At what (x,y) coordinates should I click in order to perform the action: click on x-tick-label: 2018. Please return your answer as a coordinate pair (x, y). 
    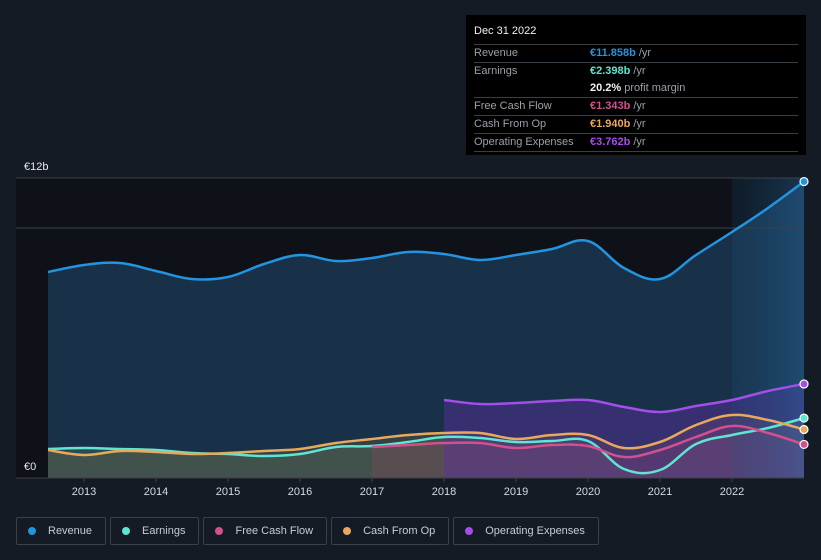
    Looking at the image, I should click on (444, 492).